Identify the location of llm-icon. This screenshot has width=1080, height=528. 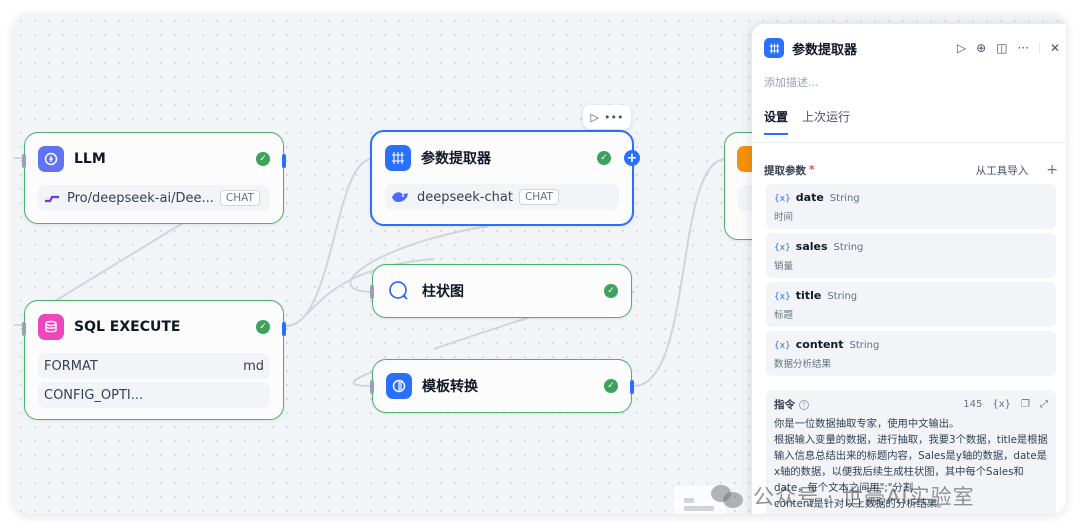
(51, 159).